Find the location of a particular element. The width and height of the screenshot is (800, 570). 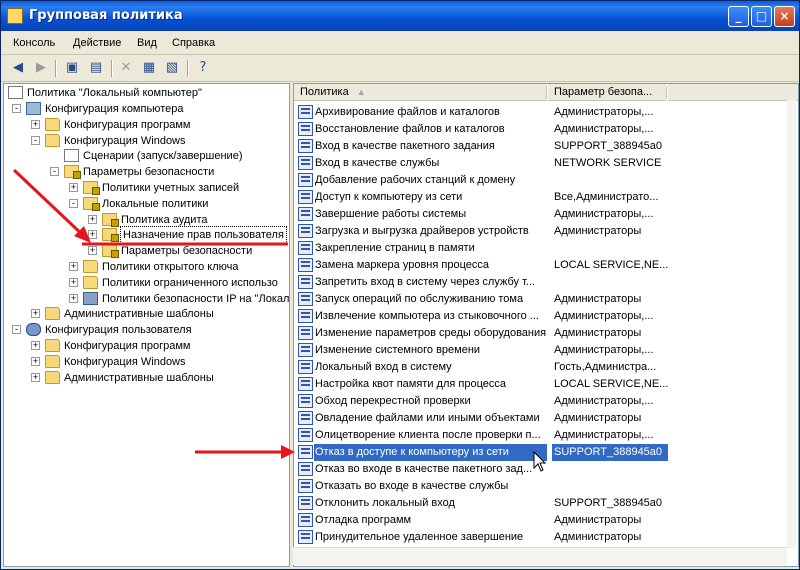

annotation-arrowhead-list is located at coordinates (288, 452).